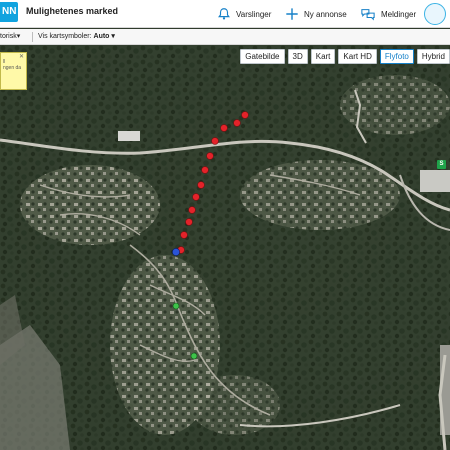 The image size is (450, 450). Describe the element at coordinates (396, 56) in the screenshot. I see `map-type-flyfoto: Flyfoto` at that location.